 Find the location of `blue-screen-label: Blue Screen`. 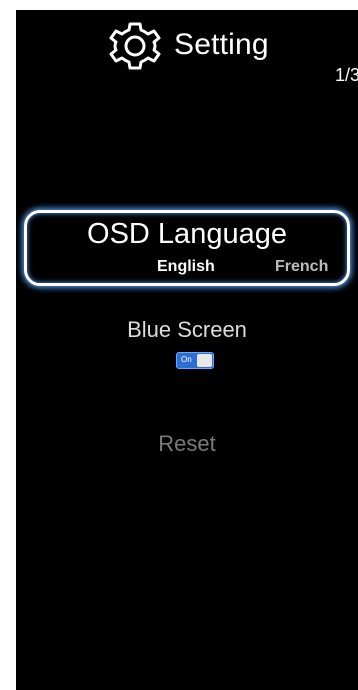

blue-screen-label: Blue Screen is located at coordinates (187, 329).